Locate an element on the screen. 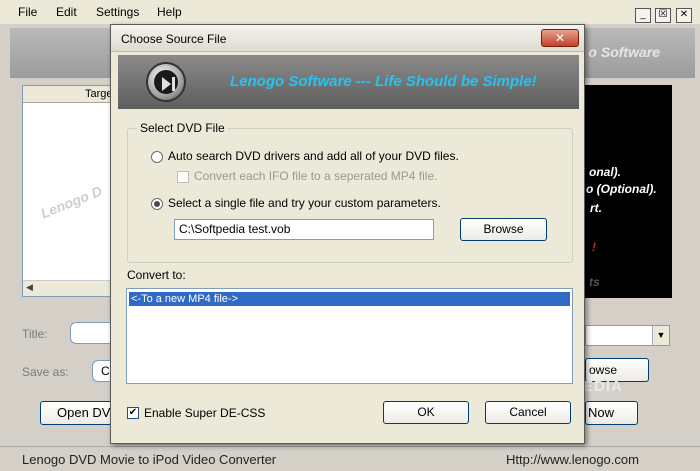 Image resolution: width=700 pixels, height=471 pixels. dialog-title-bar: Choose Source File ✕ is located at coordinates (347, 38).